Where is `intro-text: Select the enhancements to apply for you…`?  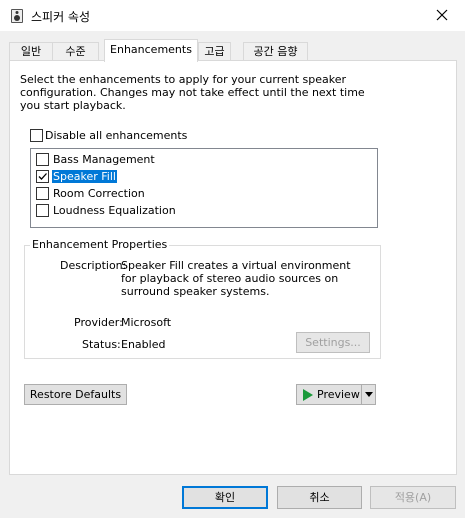 intro-text: Select the enhancements to apply for you… is located at coordinates (192, 92).